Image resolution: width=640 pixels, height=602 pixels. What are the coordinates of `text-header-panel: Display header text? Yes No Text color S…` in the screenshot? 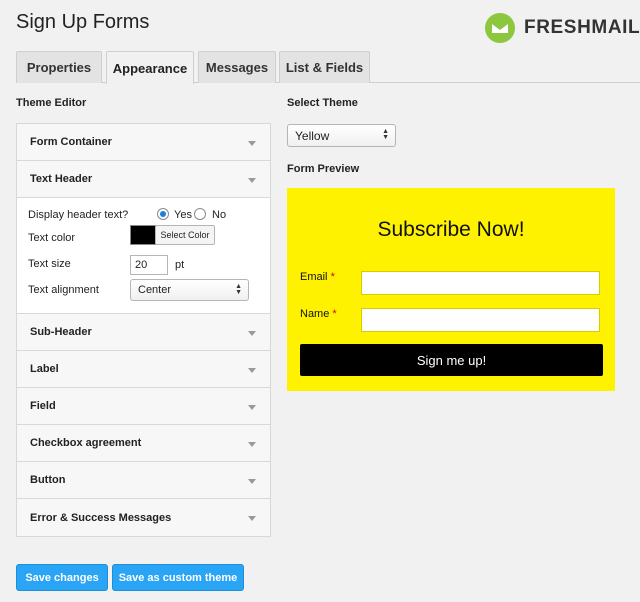 It's located at (143, 256).